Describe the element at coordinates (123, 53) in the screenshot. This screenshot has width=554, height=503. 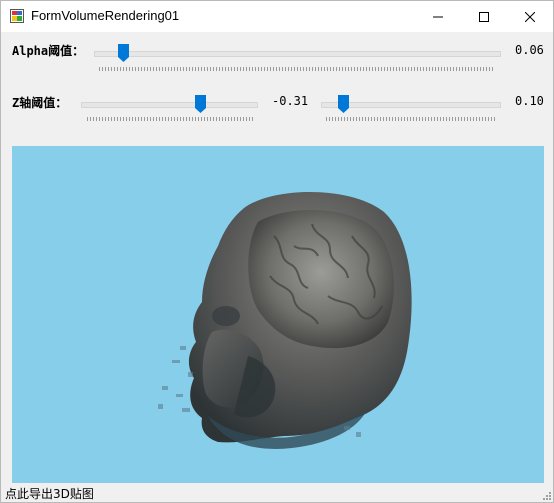
I see `alpha-slider-thumb` at that location.